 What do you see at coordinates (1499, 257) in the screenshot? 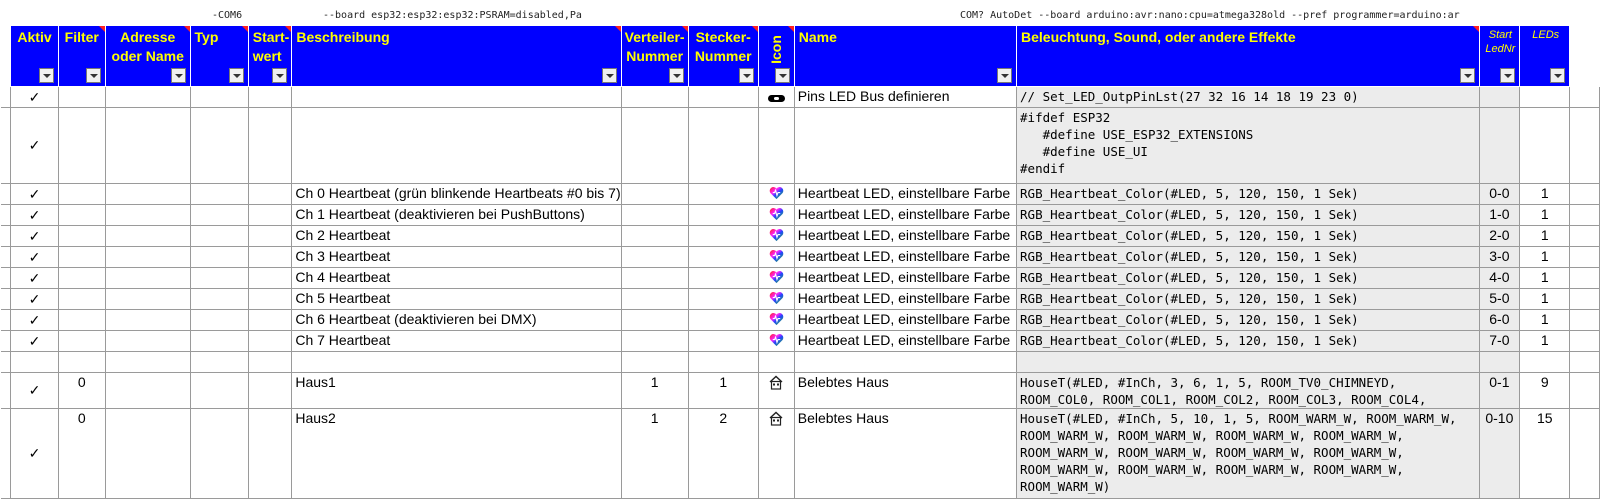
I see `start-led-cell: 3-0` at bounding box center [1499, 257].